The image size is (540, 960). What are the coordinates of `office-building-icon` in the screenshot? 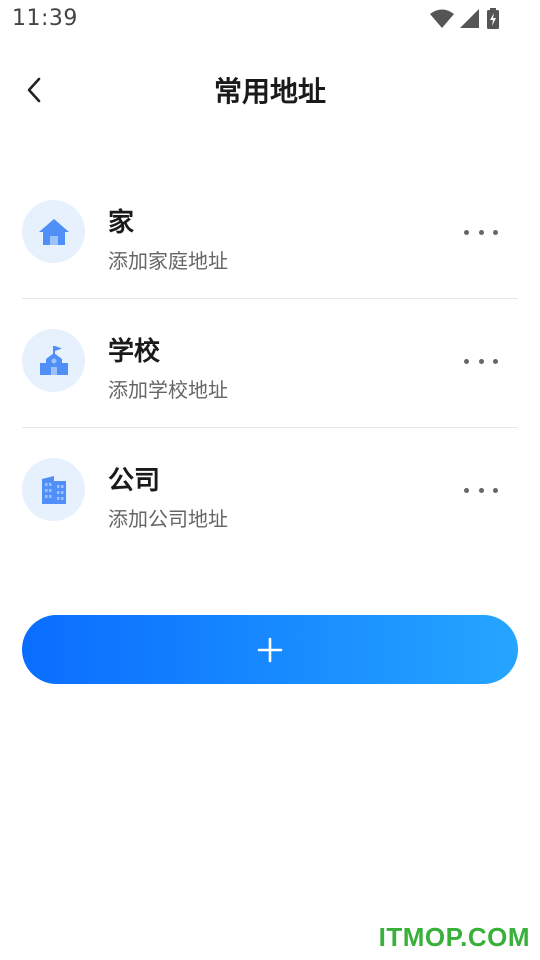 It's located at (53, 489).